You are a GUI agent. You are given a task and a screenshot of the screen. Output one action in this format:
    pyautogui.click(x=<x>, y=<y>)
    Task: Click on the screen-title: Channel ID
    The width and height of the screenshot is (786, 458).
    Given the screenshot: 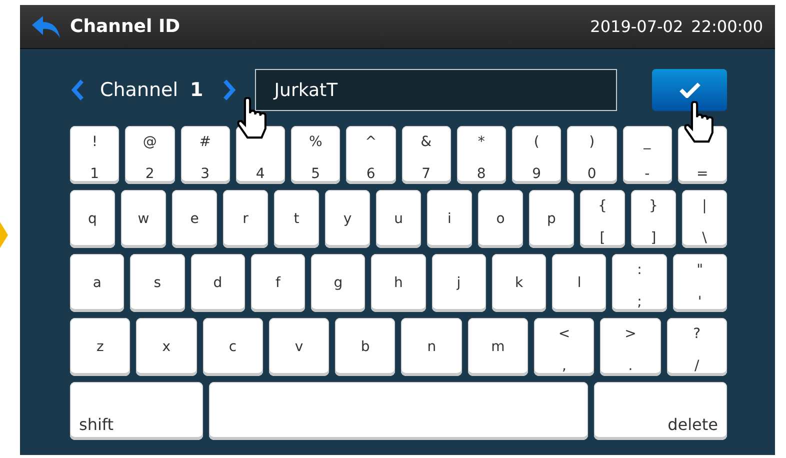 What is the action you would take?
    pyautogui.click(x=126, y=26)
    